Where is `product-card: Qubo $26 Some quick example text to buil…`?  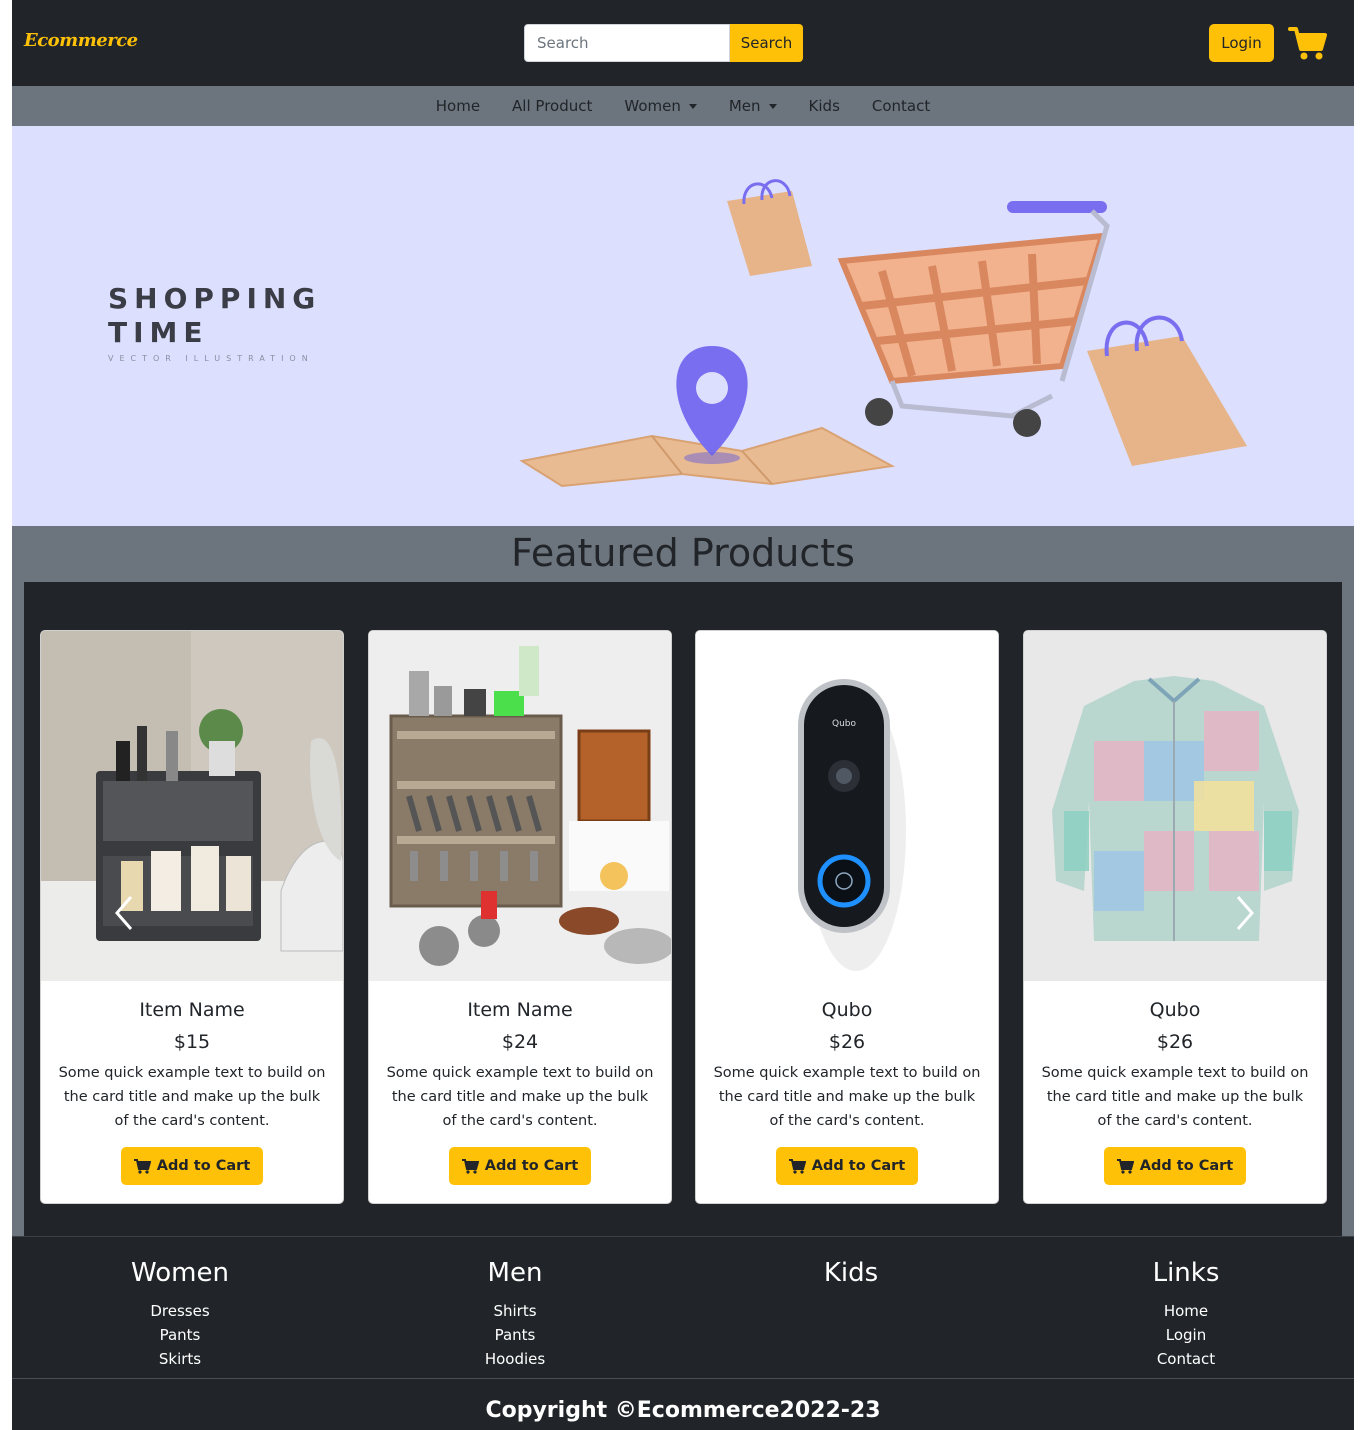
product-card: Qubo $26 Some quick example text to buil… is located at coordinates (1175, 917).